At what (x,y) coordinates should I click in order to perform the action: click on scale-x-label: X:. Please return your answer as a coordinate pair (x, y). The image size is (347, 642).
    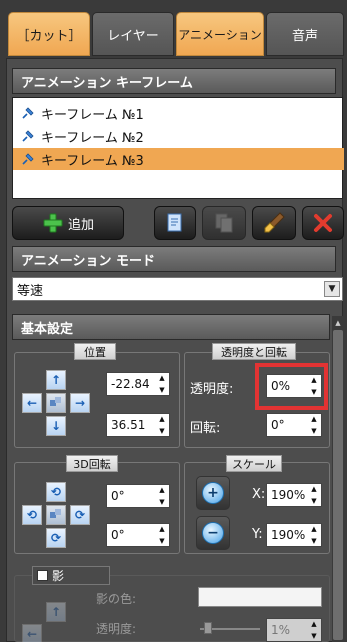
    Looking at the image, I should click on (259, 494).